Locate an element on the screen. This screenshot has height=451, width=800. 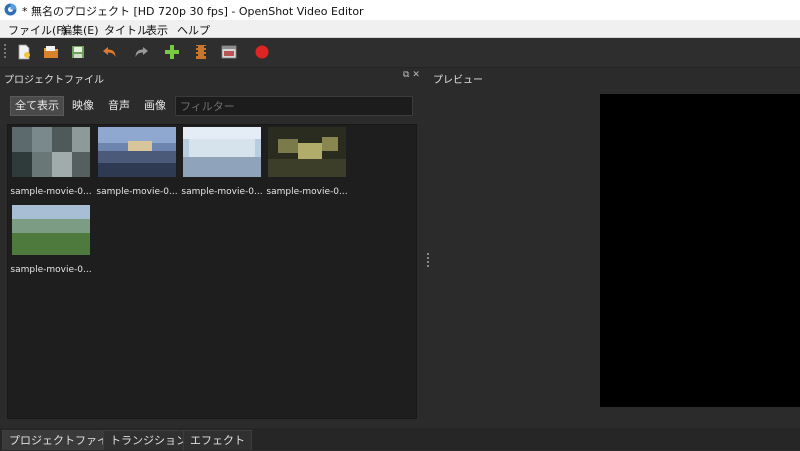
project-files-title: プロジェクトファイル is located at coordinates (54, 80).